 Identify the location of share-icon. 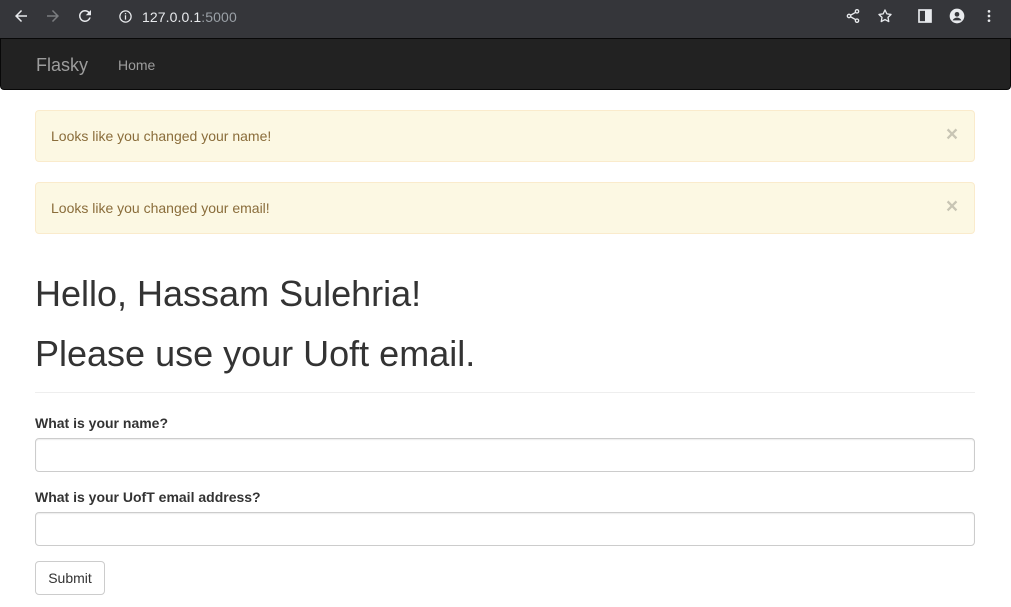
(853, 16).